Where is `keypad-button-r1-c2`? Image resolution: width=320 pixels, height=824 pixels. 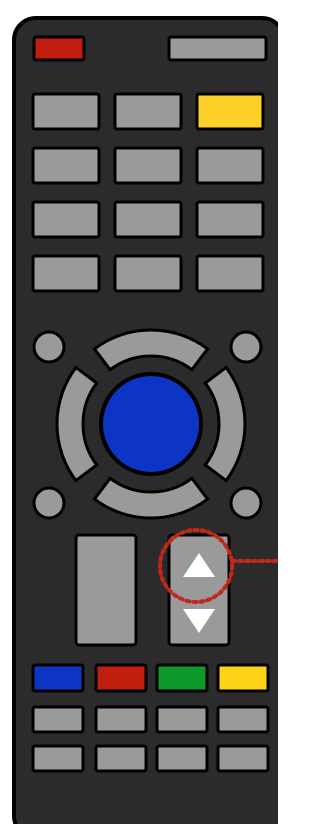 keypad-button-r1-c2 is located at coordinates (148, 111).